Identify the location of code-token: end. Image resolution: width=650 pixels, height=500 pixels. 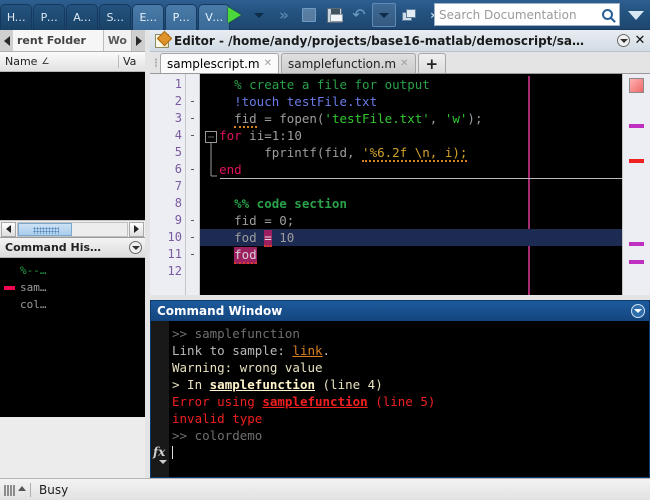
(230, 169).